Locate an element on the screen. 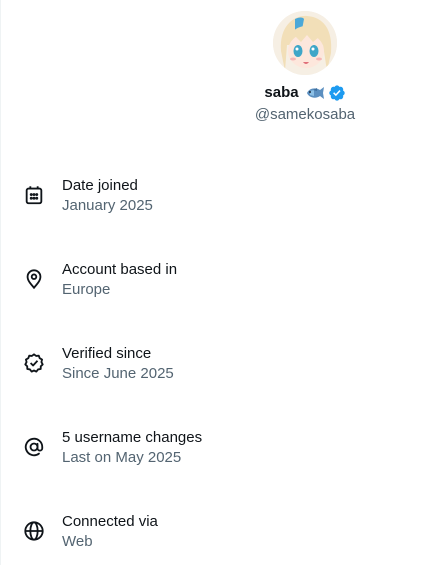 The width and height of the screenshot is (443, 565). detail-title: Account based in is located at coordinates (120, 269).